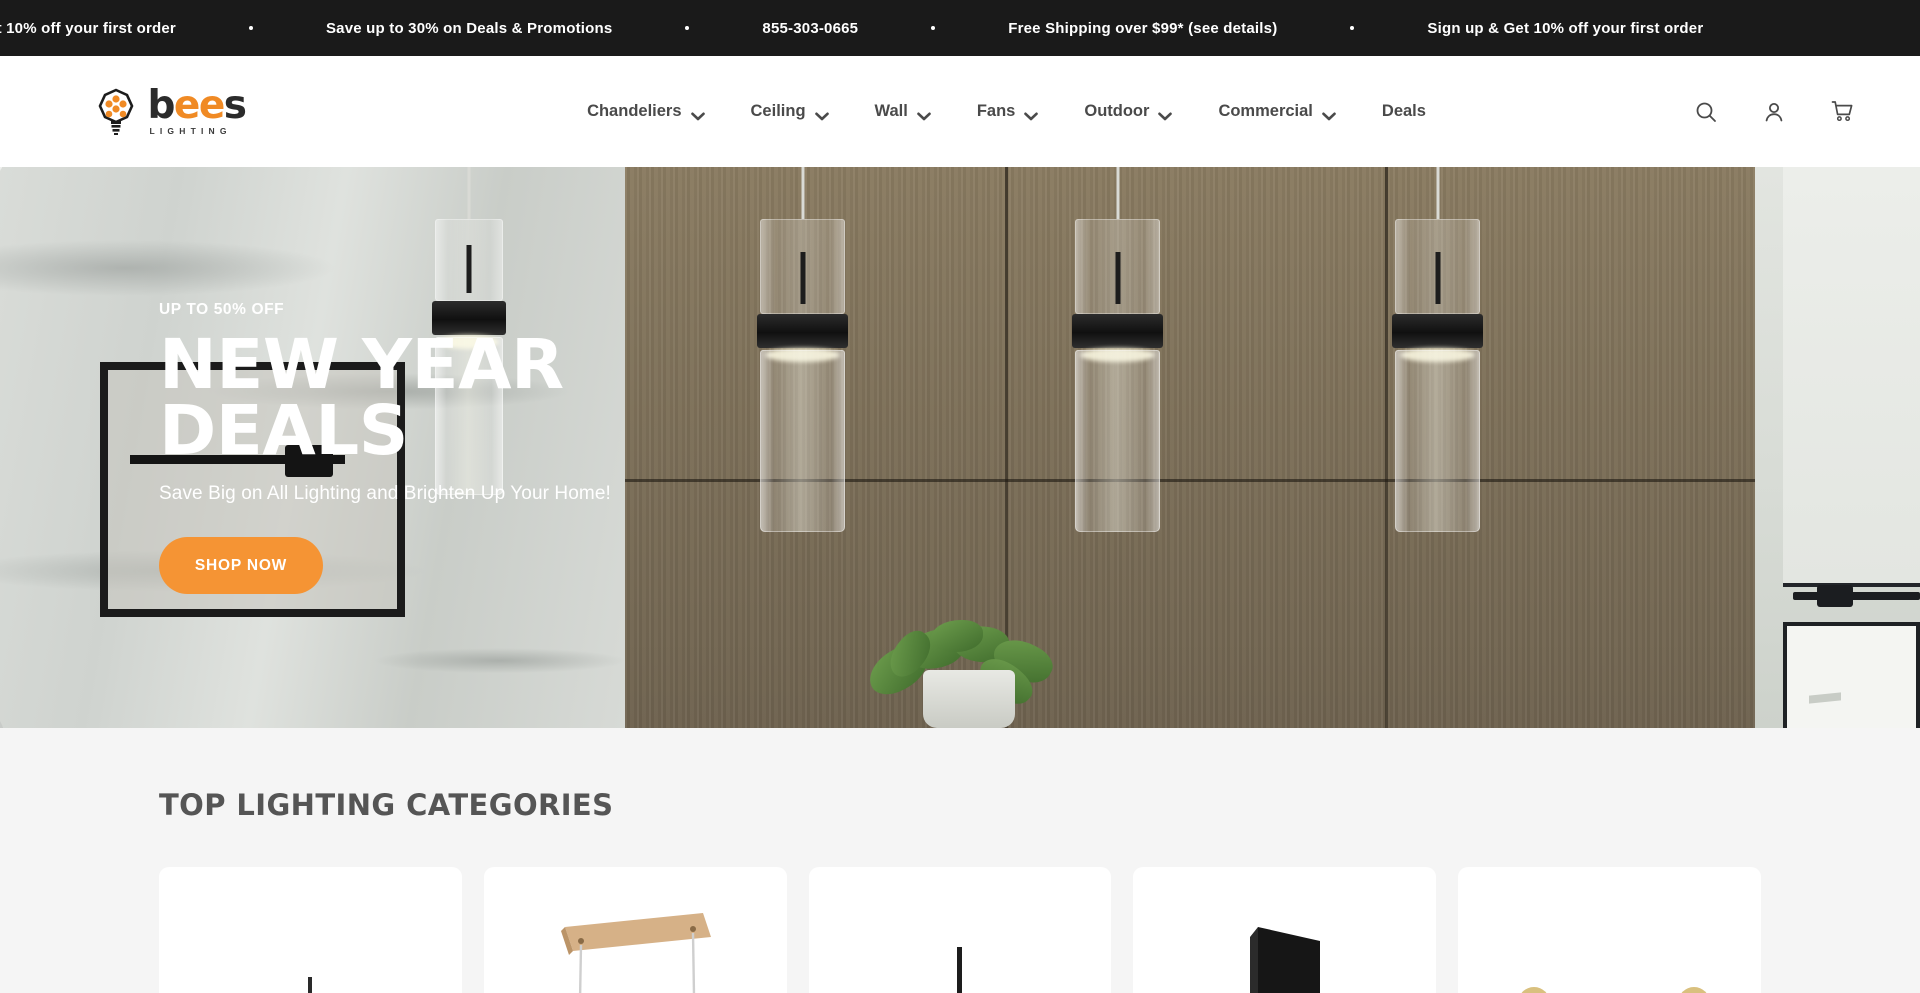  I want to click on black-linear-pendant-icon, so click(960, 970).